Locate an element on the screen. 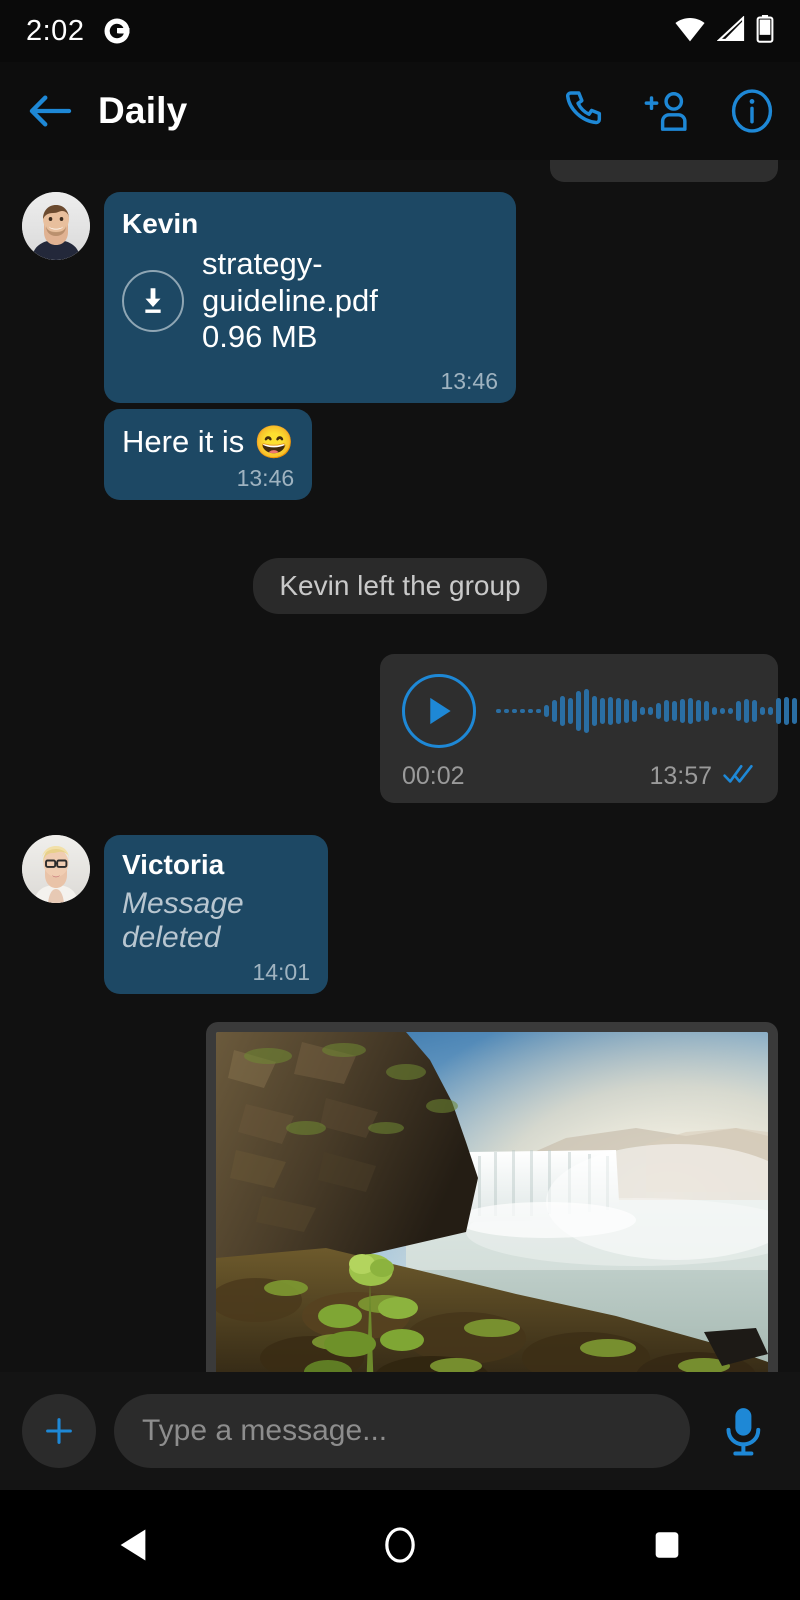  microphone-icon is located at coordinates (743, 1431).